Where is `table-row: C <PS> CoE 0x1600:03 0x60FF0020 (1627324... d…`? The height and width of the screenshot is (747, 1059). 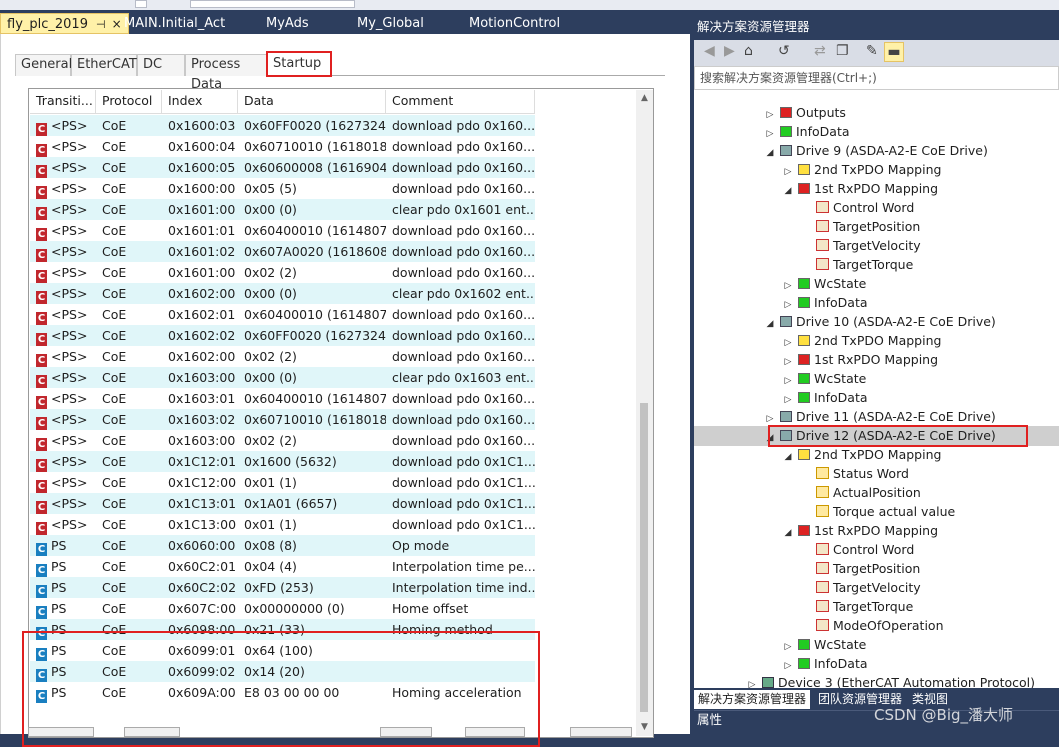
table-row: C <PS> CoE 0x1600:03 0x60FF0020 (1627324... d… is located at coordinates (282, 125).